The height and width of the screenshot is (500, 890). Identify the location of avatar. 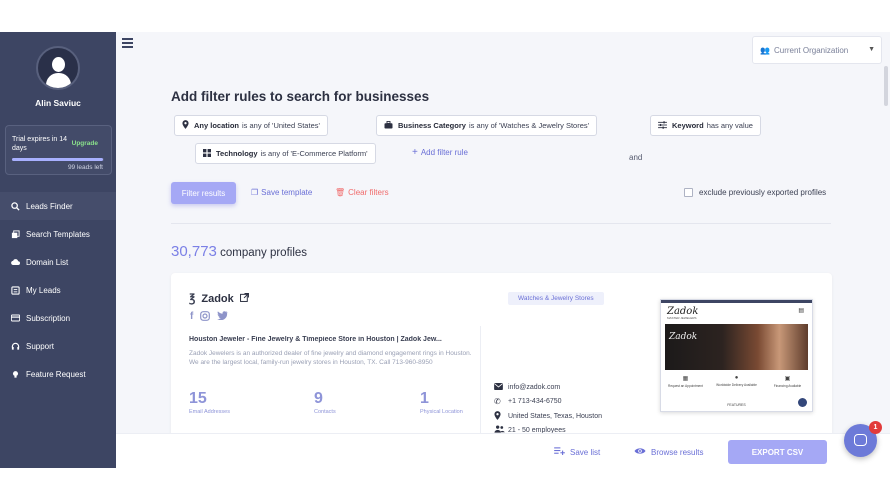
(58, 68).